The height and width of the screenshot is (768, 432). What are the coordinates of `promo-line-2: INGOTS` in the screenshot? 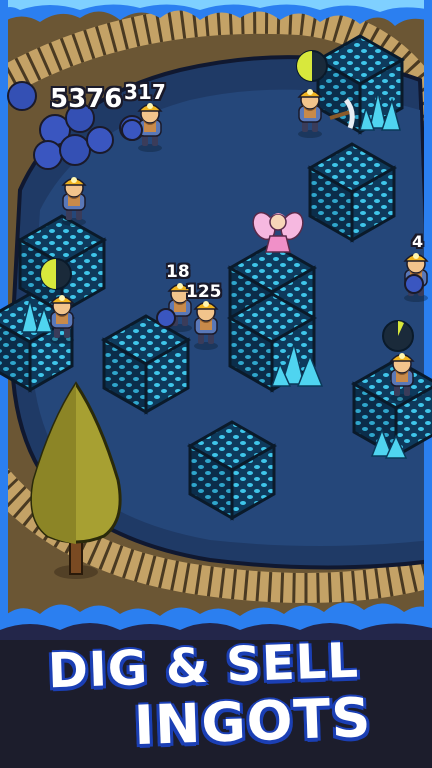 It's located at (252, 721).